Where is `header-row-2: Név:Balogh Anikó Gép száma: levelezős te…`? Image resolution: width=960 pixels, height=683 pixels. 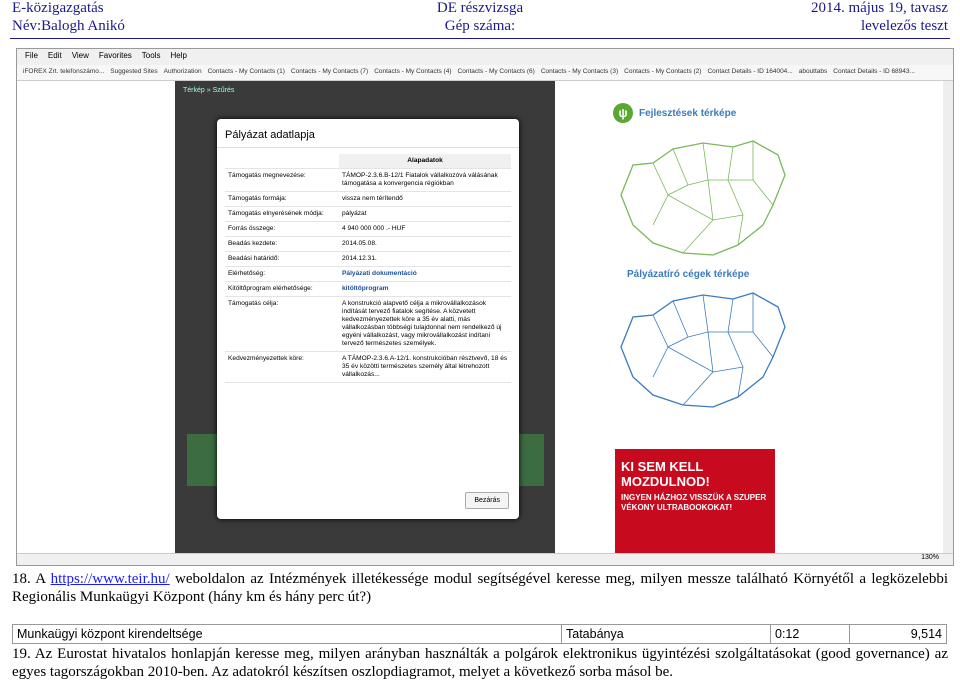 header-row-2: Név:Balogh Anikó Gép száma: levelezős te… is located at coordinates (480, 27).